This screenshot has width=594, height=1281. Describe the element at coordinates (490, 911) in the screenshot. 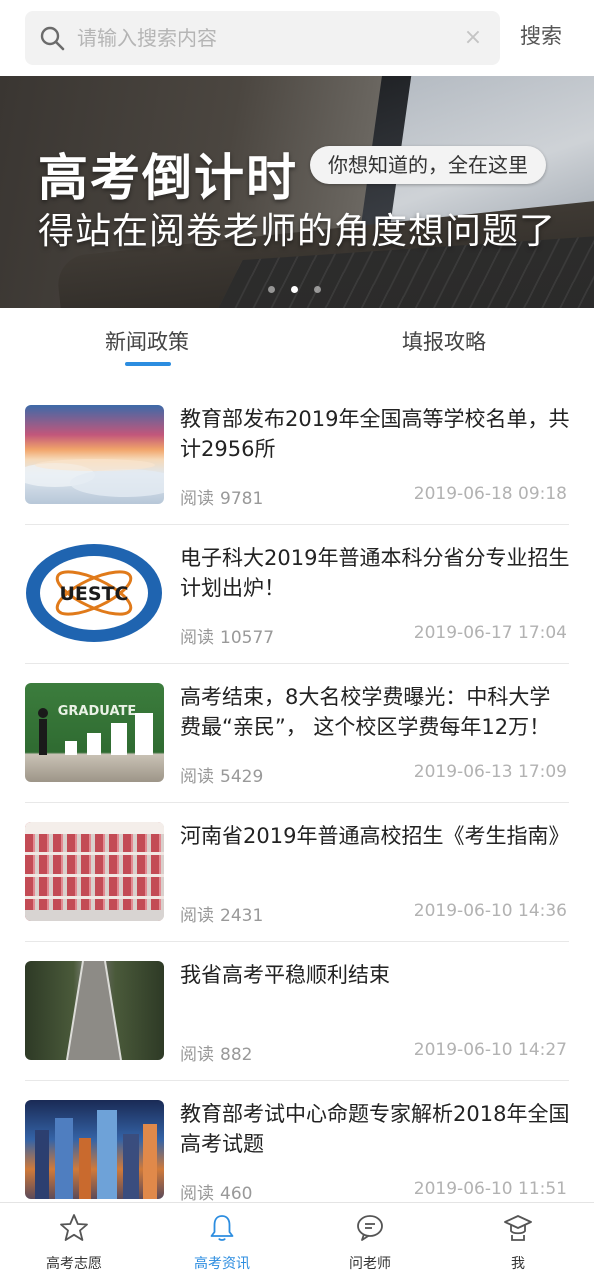

I see `news-date: 2019-06-10 14:36` at that location.